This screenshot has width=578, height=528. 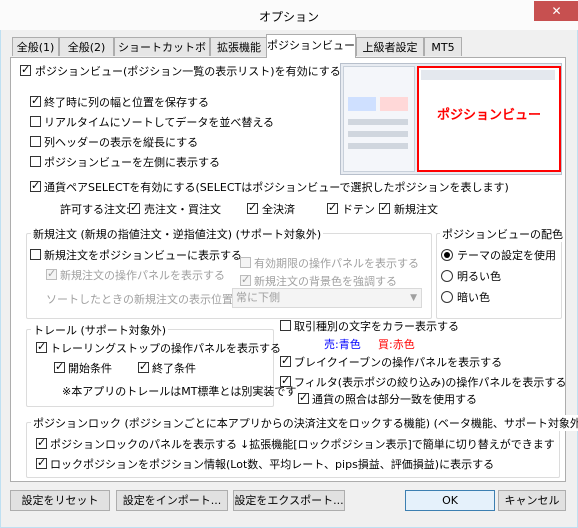 I want to click on lock-info-checkbox, so click(x=41, y=462).